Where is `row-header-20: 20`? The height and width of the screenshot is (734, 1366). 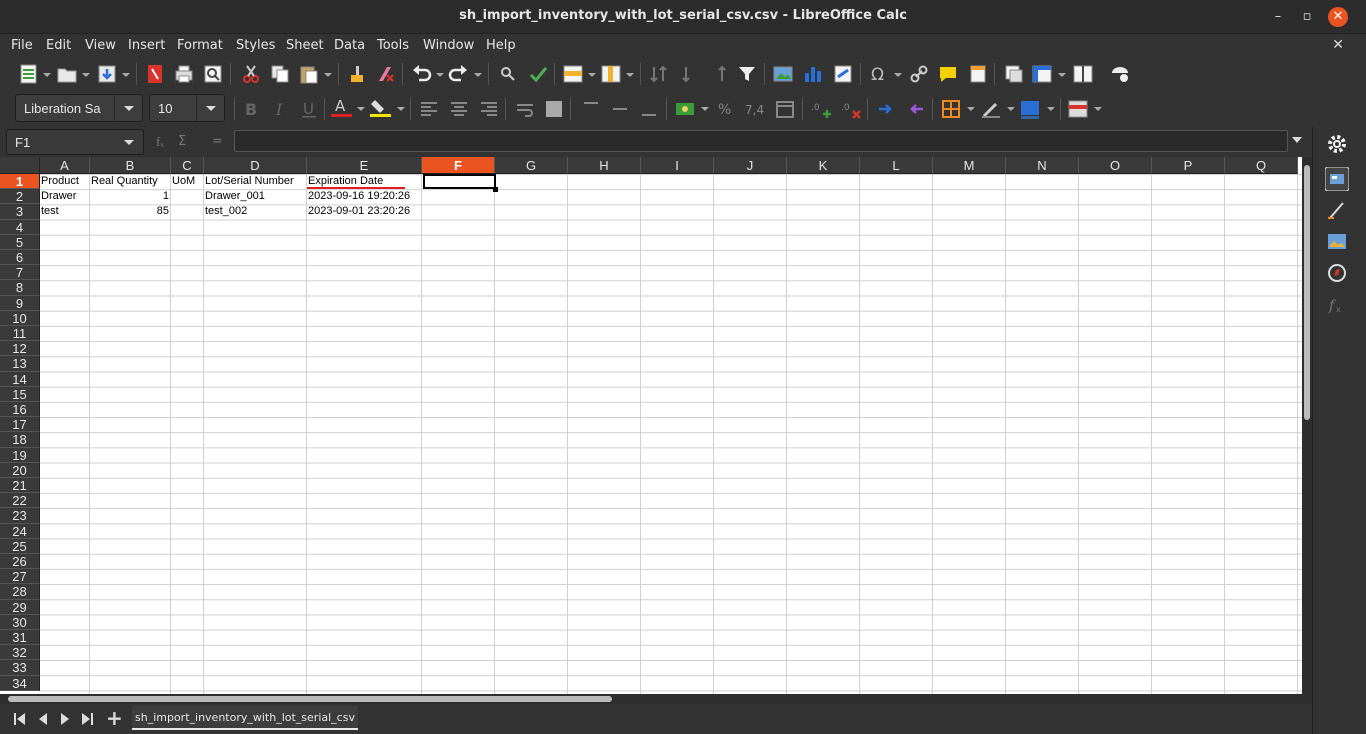
row-header-20: 20 is located at coordinates (20, 470).